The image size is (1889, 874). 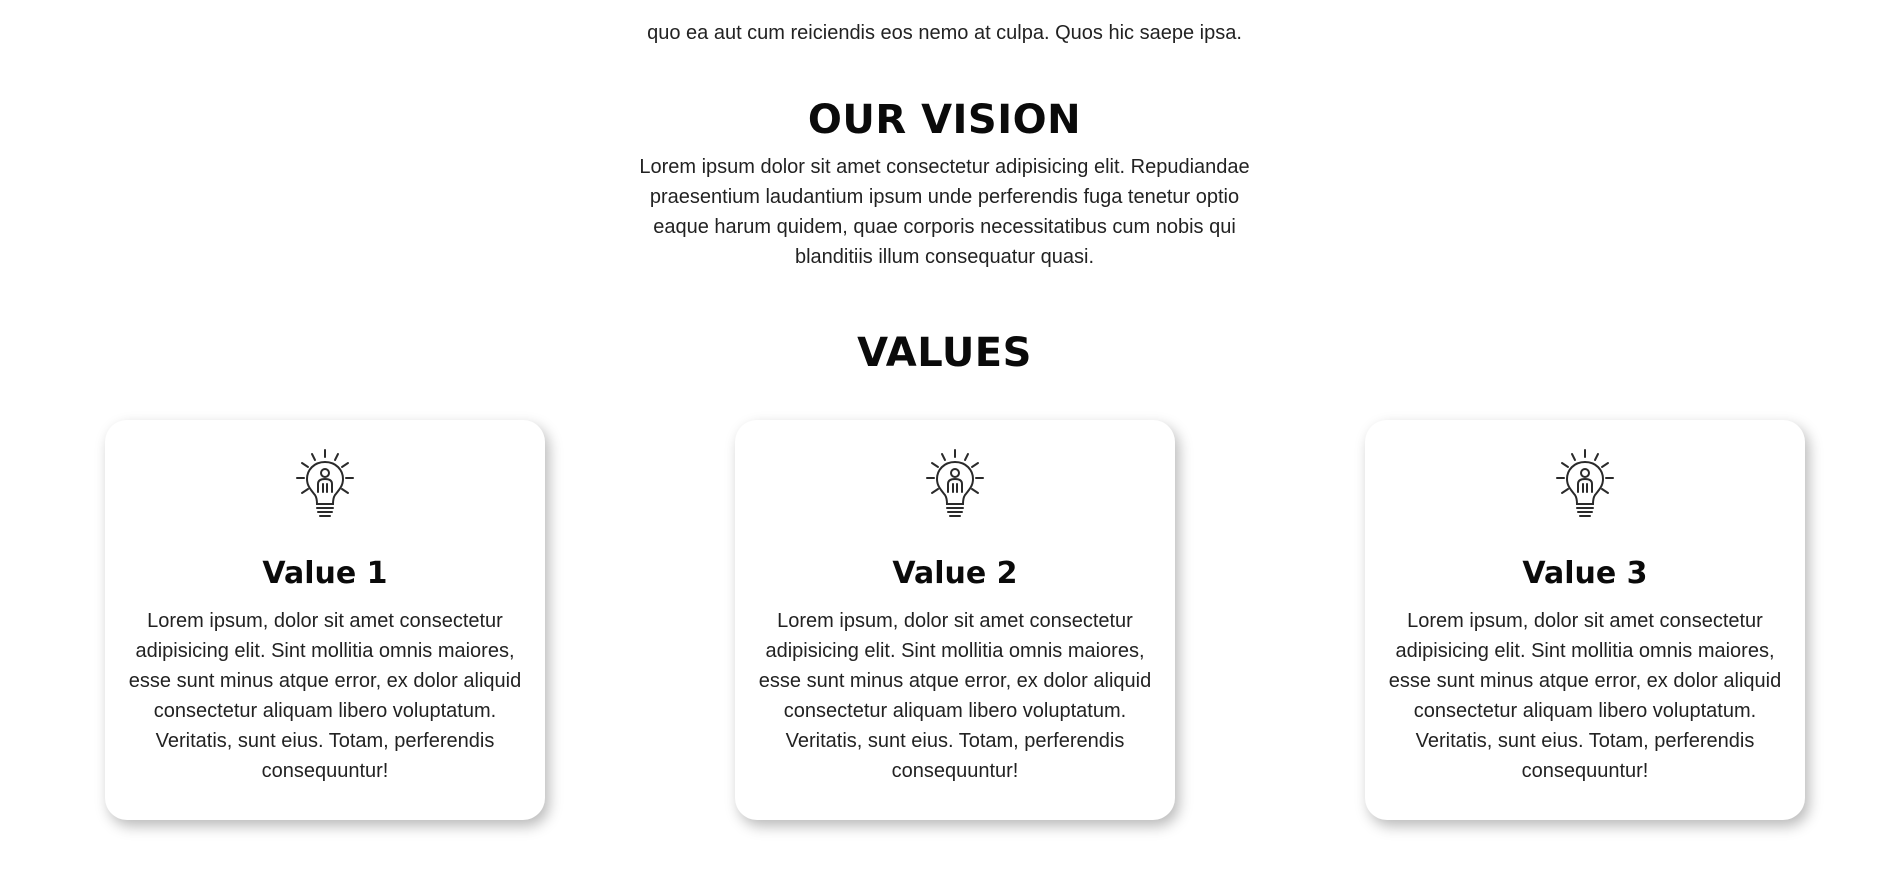 What do you see at coordinates (944, 9) in the screenshot?
I see `mission-text-clipped-line` at bounding box center [944, 9].